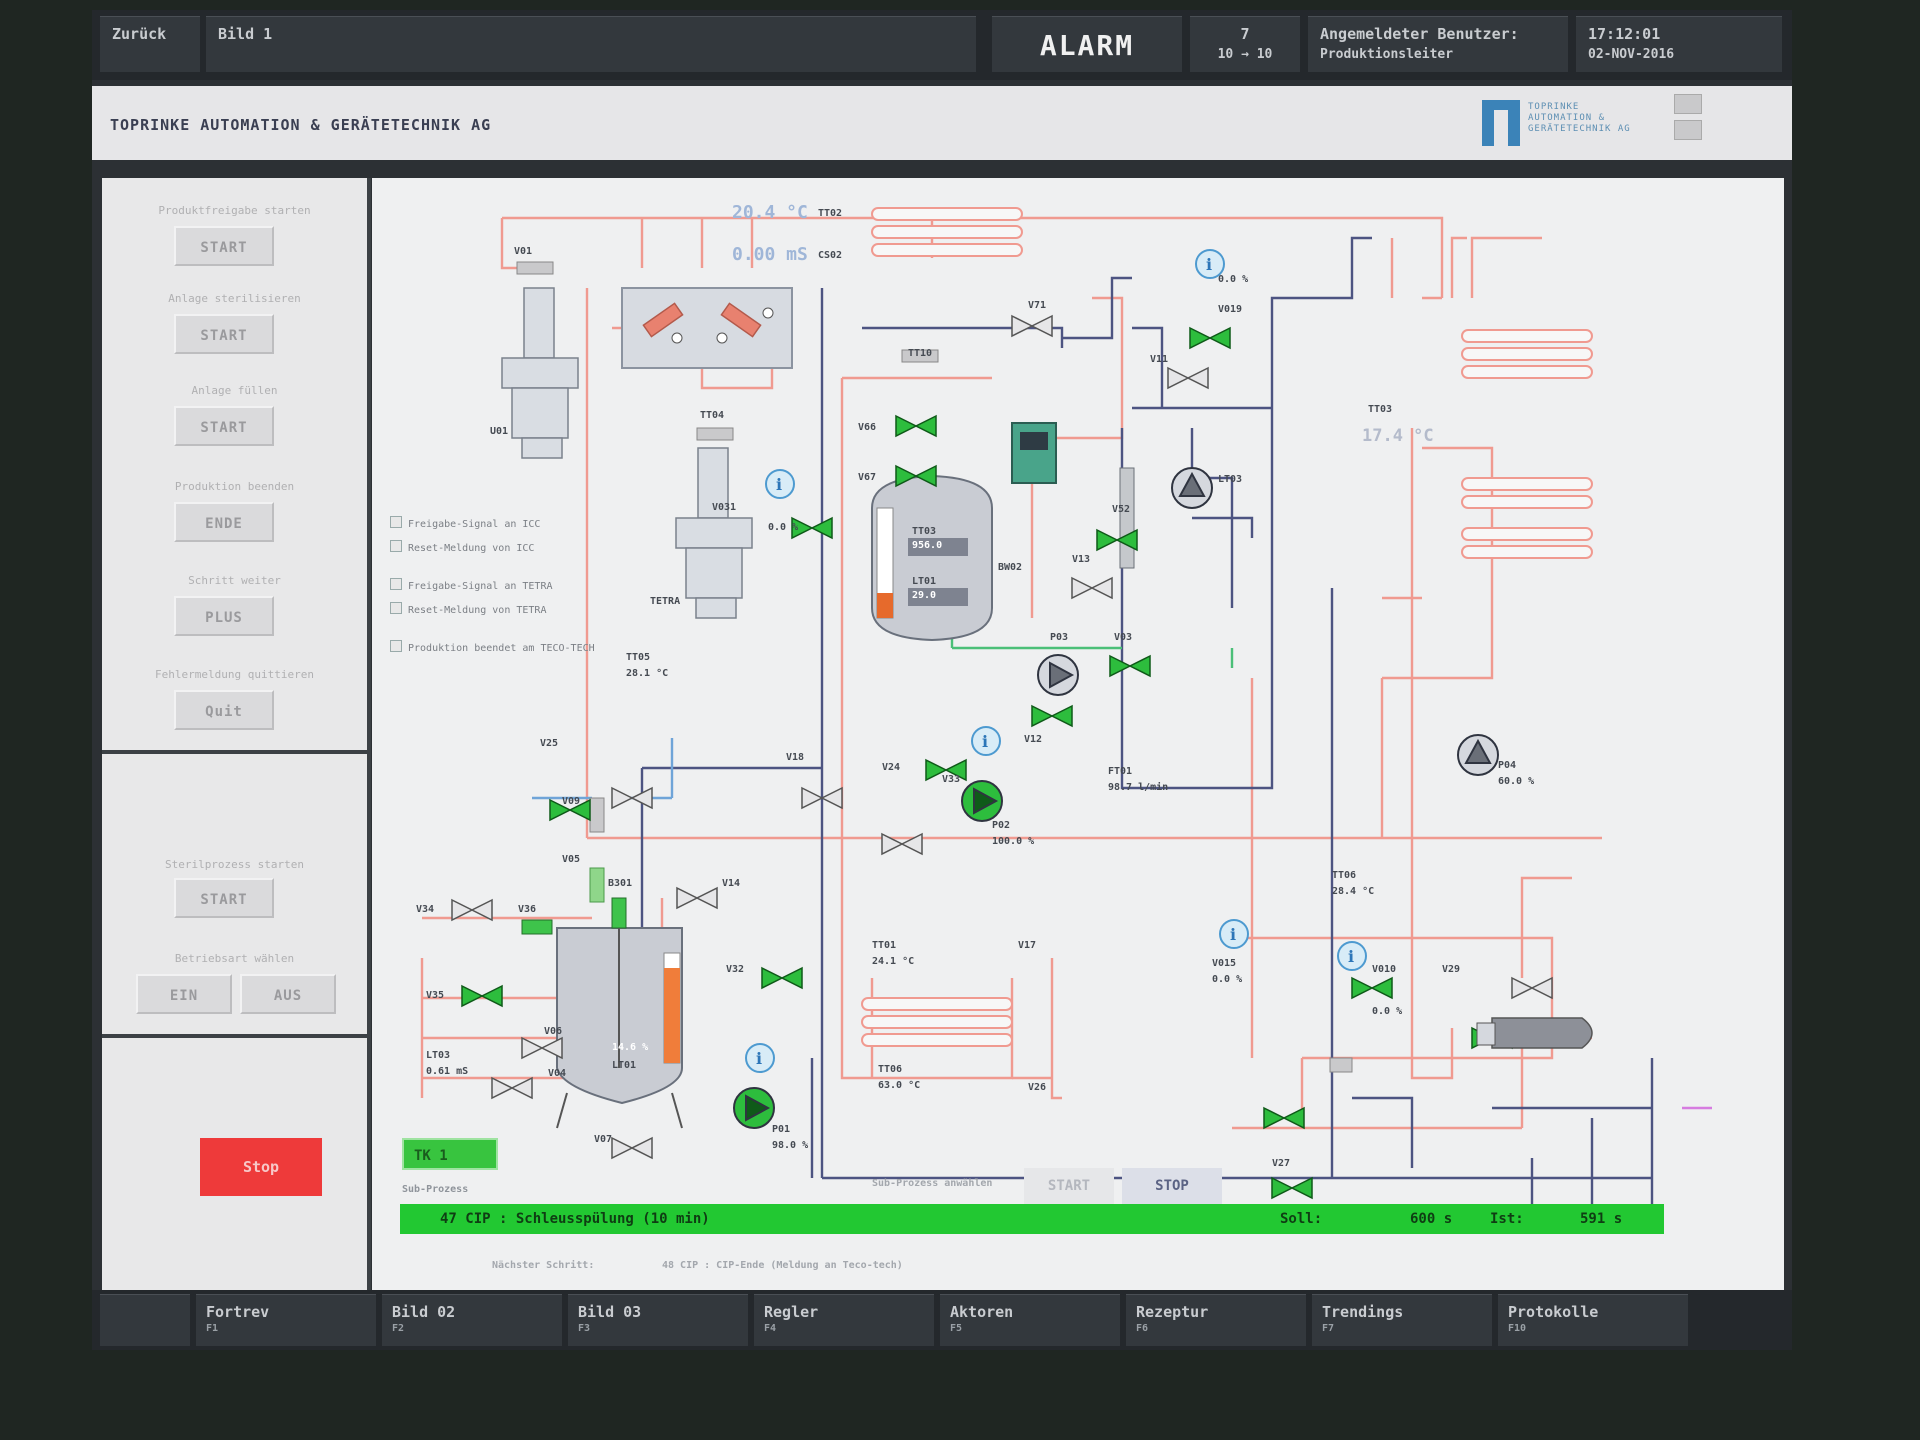 The width and height of the screenshot is (1920, 1440). What do you see at coordinates (224, 246) in the screenshot?
I see `start-release-button: START` at bounding box center [224, 246].